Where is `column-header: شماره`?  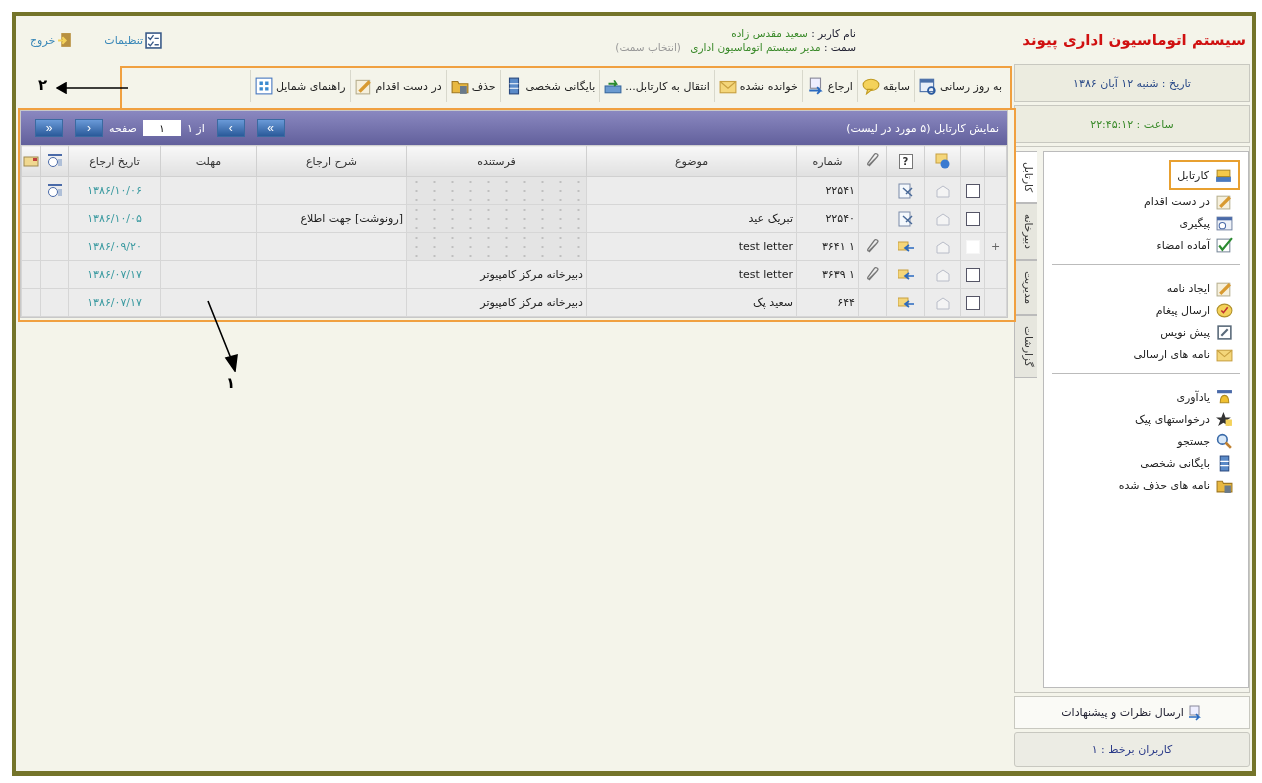 column-header: شماره is located at coordinates (827, 161).